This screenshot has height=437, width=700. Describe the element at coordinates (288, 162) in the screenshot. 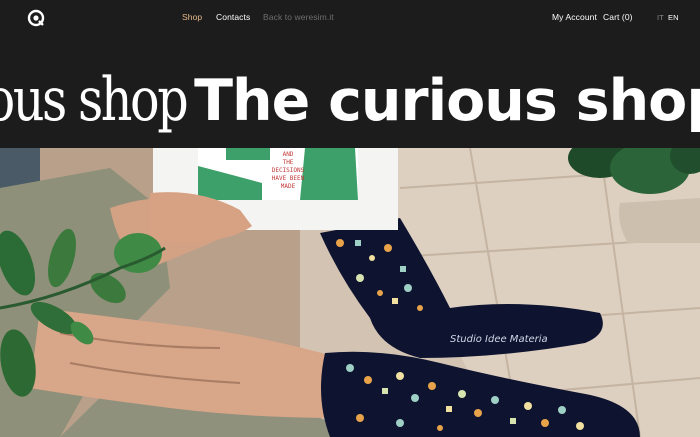

I see `card-text-line-2: THE` at that location.